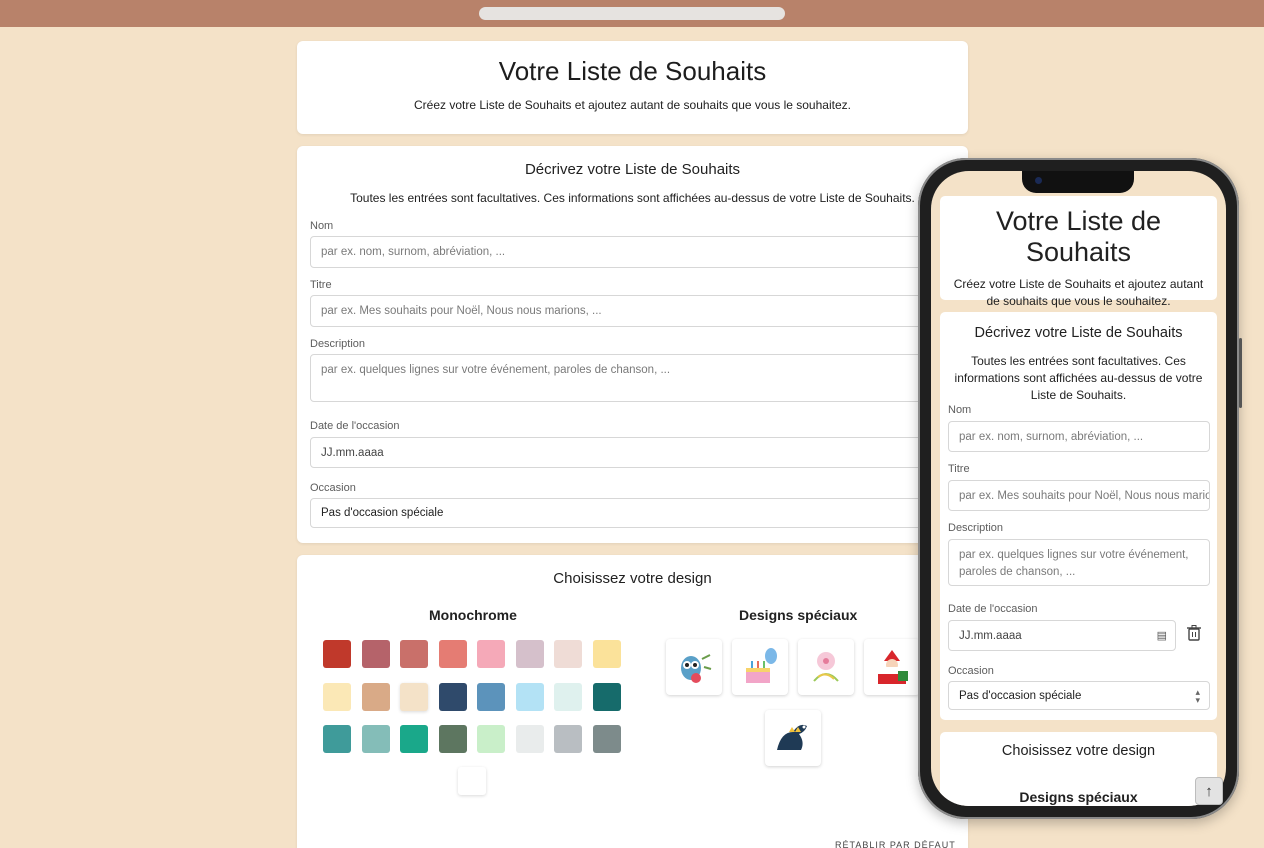 The width and height of the screenshot is (1264, 848). What do you see at coordinates (632, 578) in the screenshot?
I see `design-title: Choisissez votre design` at bounding box center [632, 578].